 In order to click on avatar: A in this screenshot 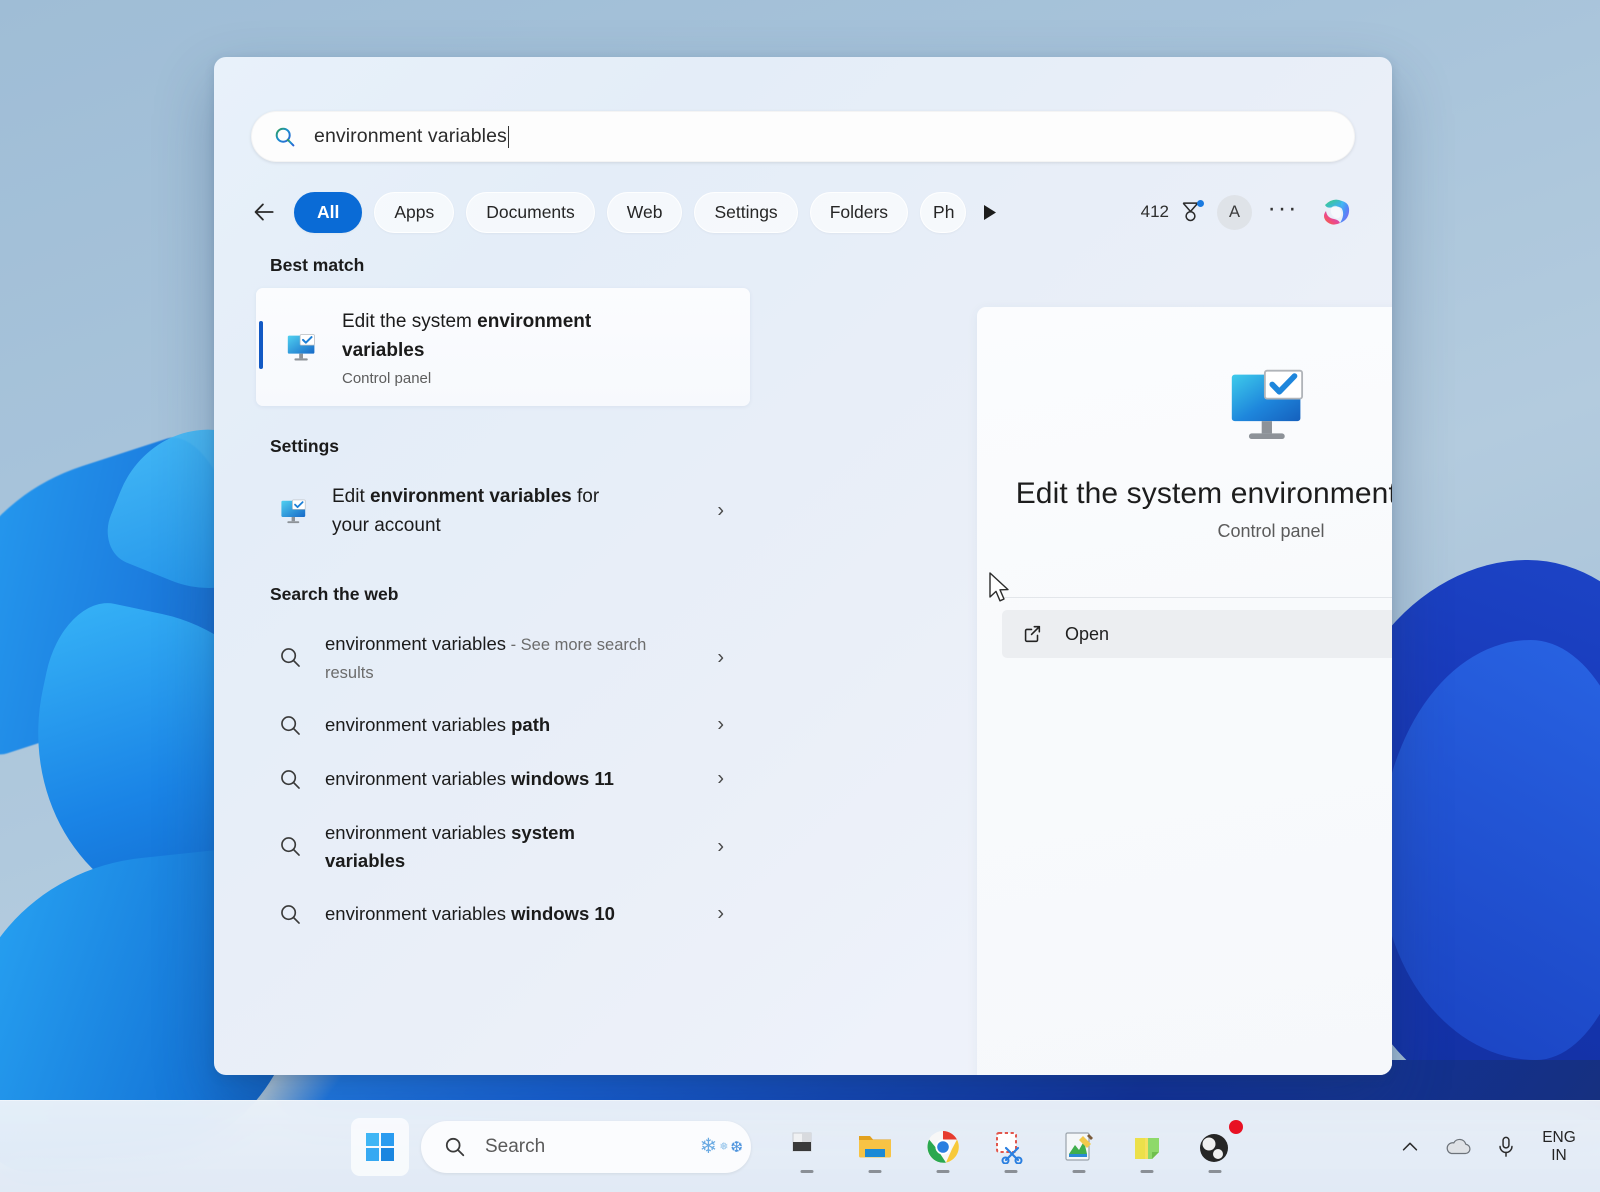, I will do `click(1234, 212)`.